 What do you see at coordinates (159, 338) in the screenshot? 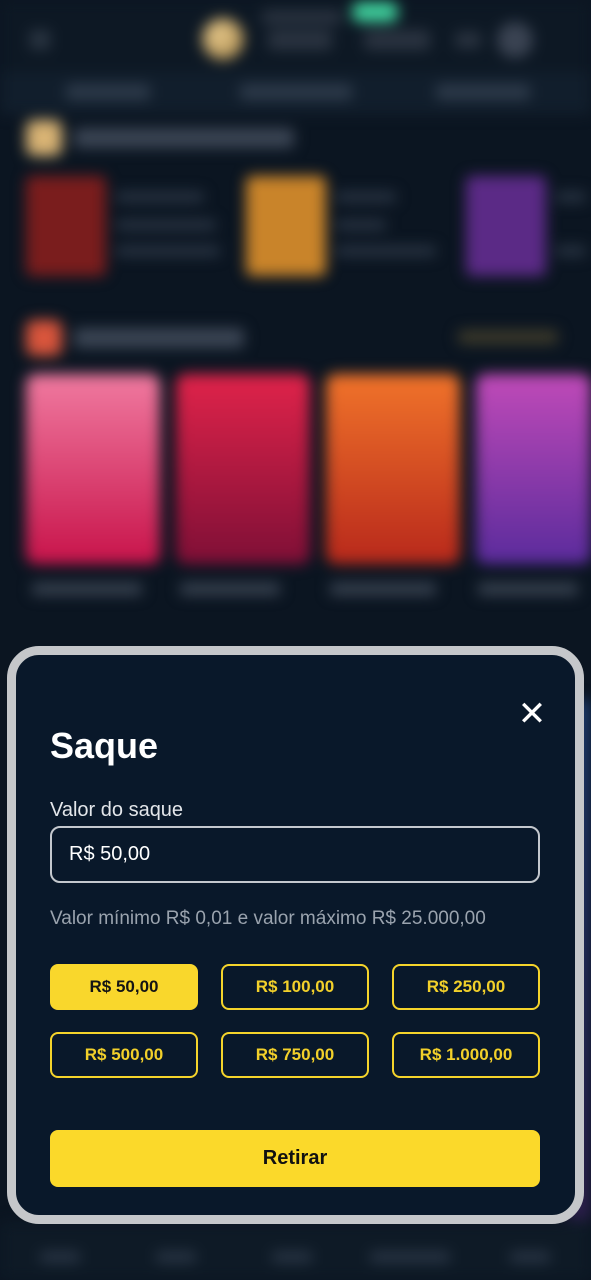
I see `section-title-prizes` at bounding box center [159, 338].